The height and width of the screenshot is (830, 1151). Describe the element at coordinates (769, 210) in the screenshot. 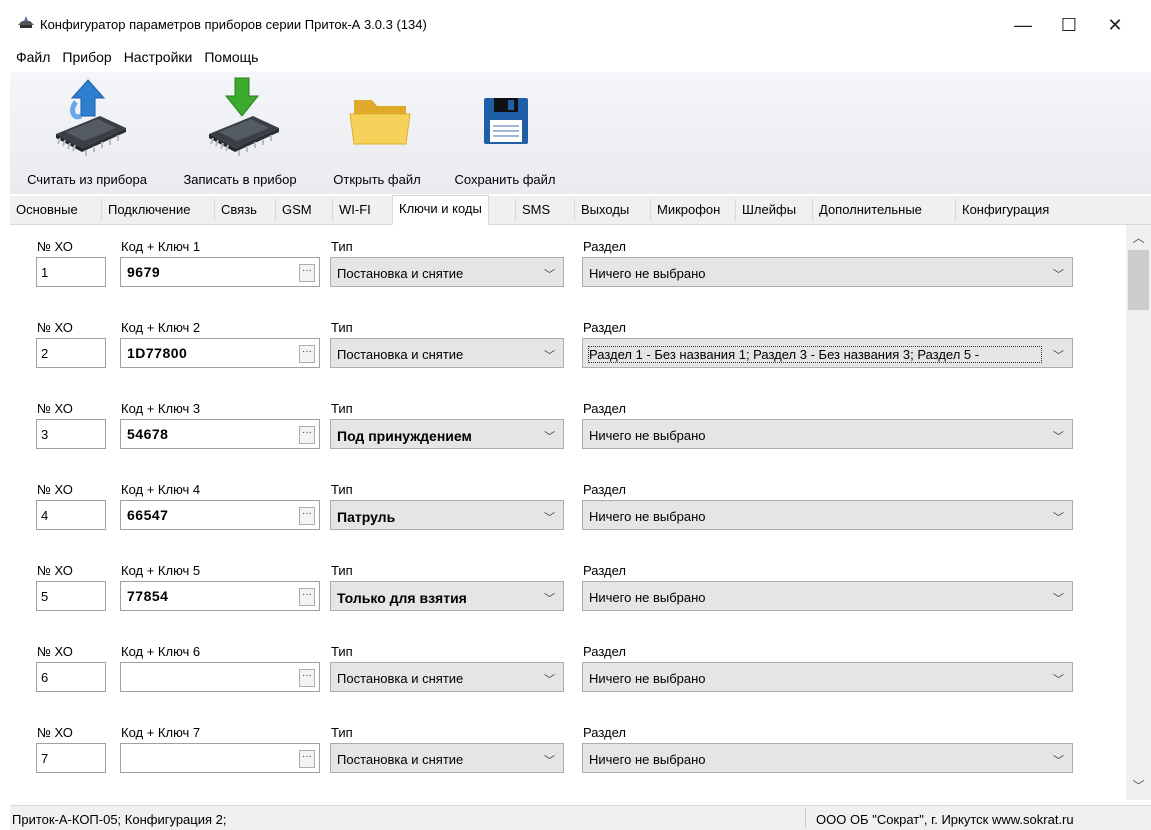

I see `tab-loops: Шлейфы` at that location.